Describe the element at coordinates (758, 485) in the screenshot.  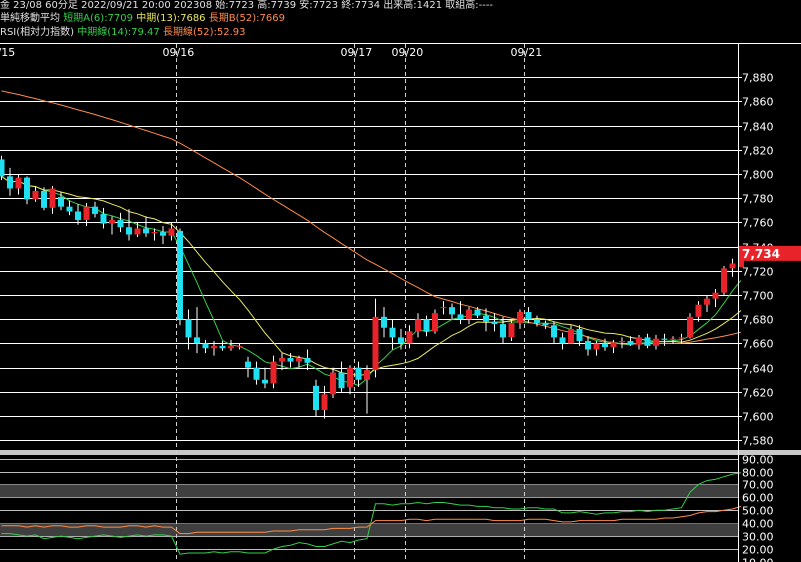
I see `rsi-tick-label: 70.00` at that location.